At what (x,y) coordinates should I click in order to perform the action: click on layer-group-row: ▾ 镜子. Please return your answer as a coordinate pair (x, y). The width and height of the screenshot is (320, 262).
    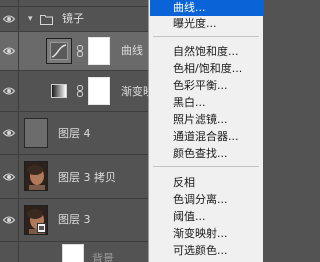
    Looking at the image, I should click on (74, 19).